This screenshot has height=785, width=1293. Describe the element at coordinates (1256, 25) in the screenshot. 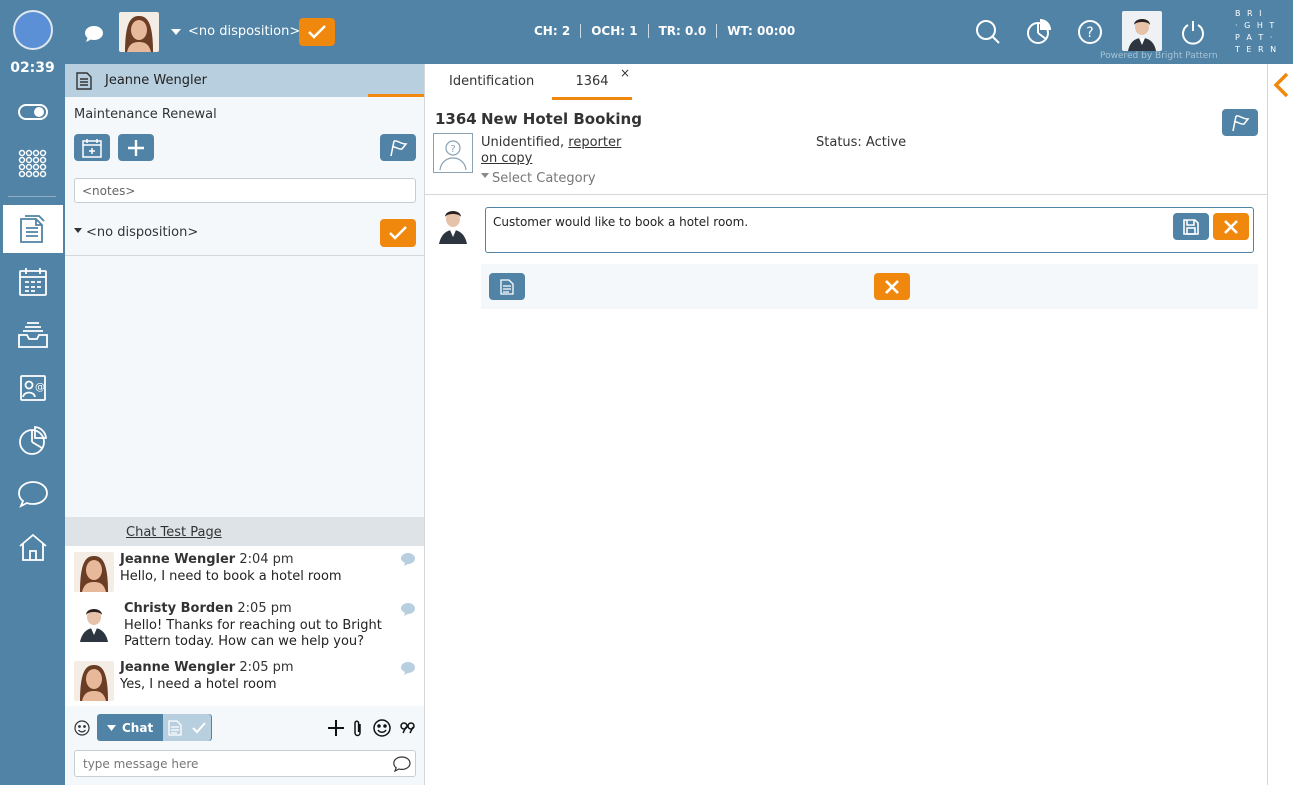

I see `brand-line: · G H T` at that location.